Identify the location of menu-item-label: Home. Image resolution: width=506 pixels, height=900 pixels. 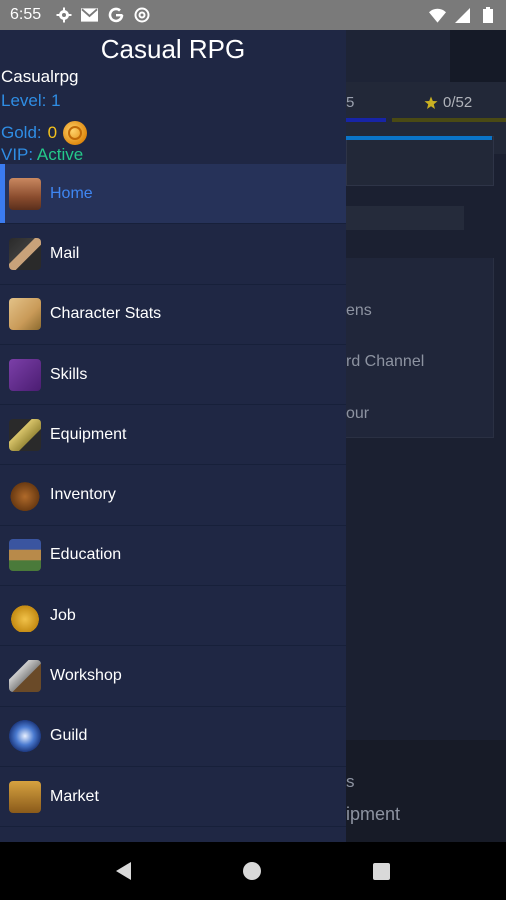
(71, 193).